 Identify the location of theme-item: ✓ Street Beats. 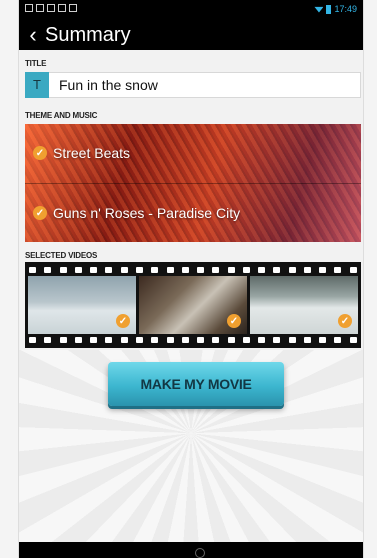
(193, 153).